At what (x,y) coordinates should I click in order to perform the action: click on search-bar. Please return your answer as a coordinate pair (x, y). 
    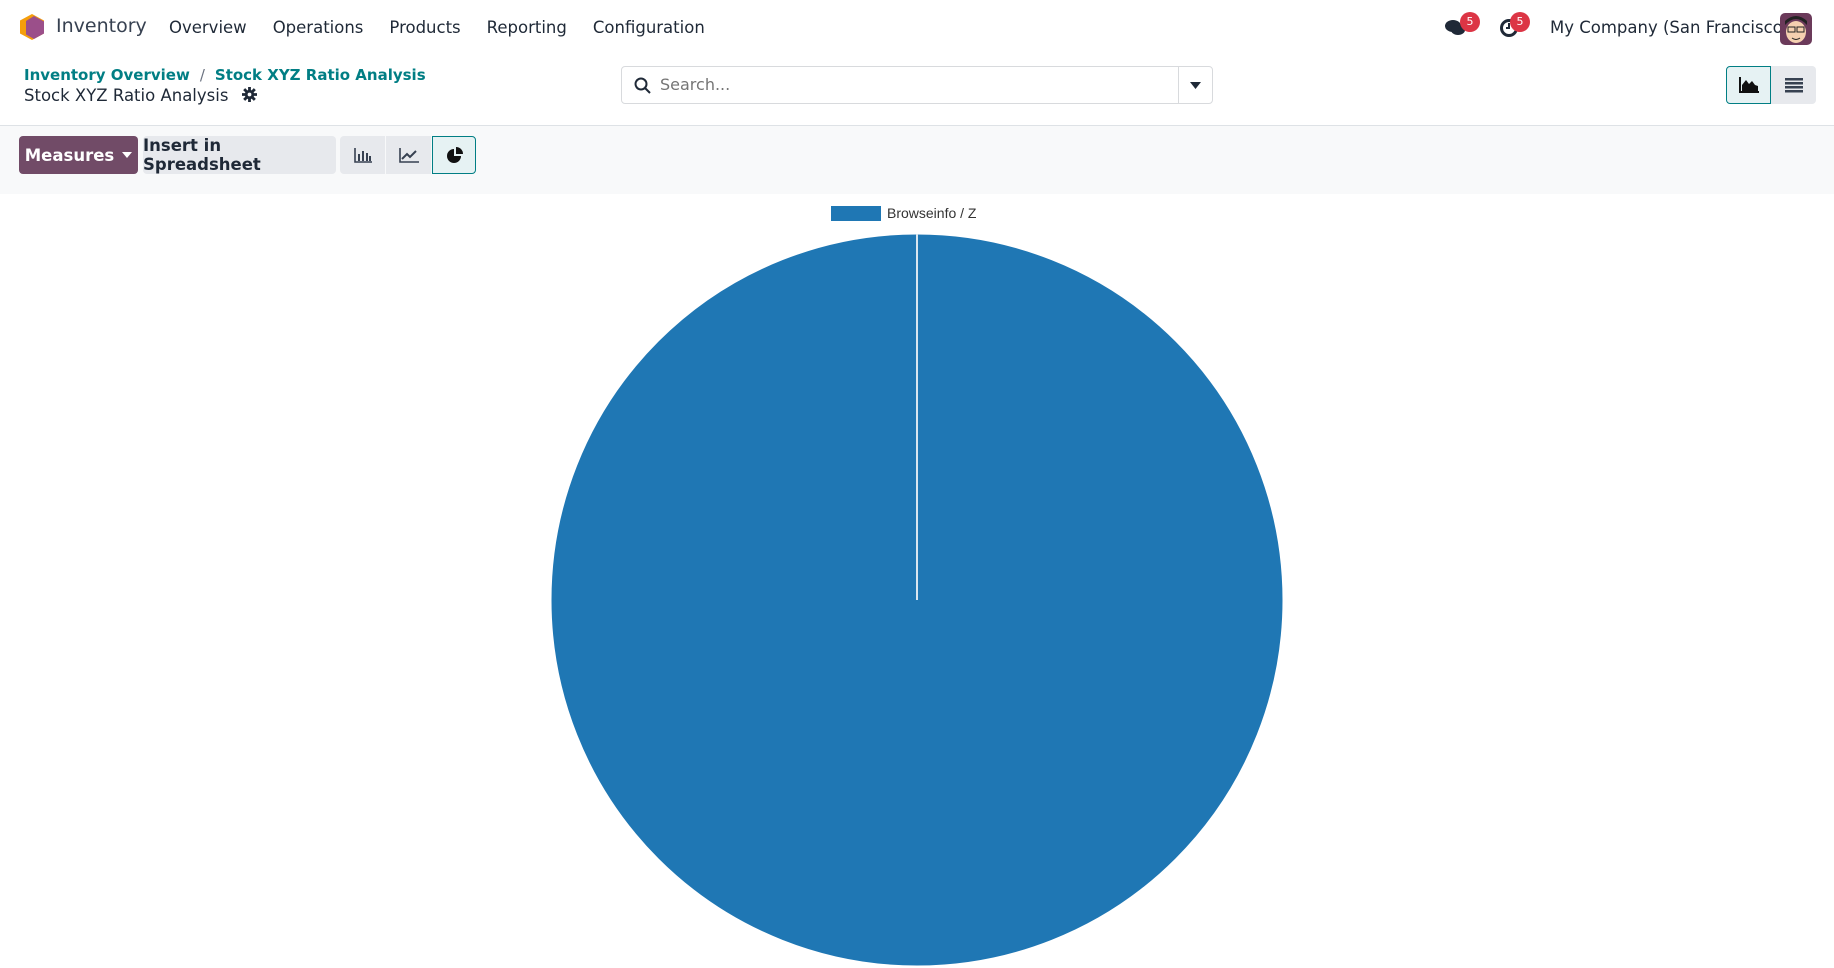
    Looking at the image, I should click on (917, 85).